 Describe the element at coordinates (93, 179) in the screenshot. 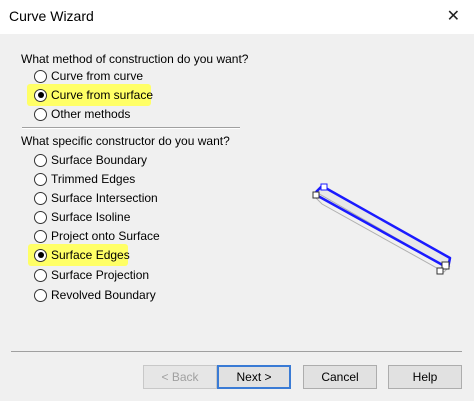

I see `option-label: Trimmed Edges` at that location.